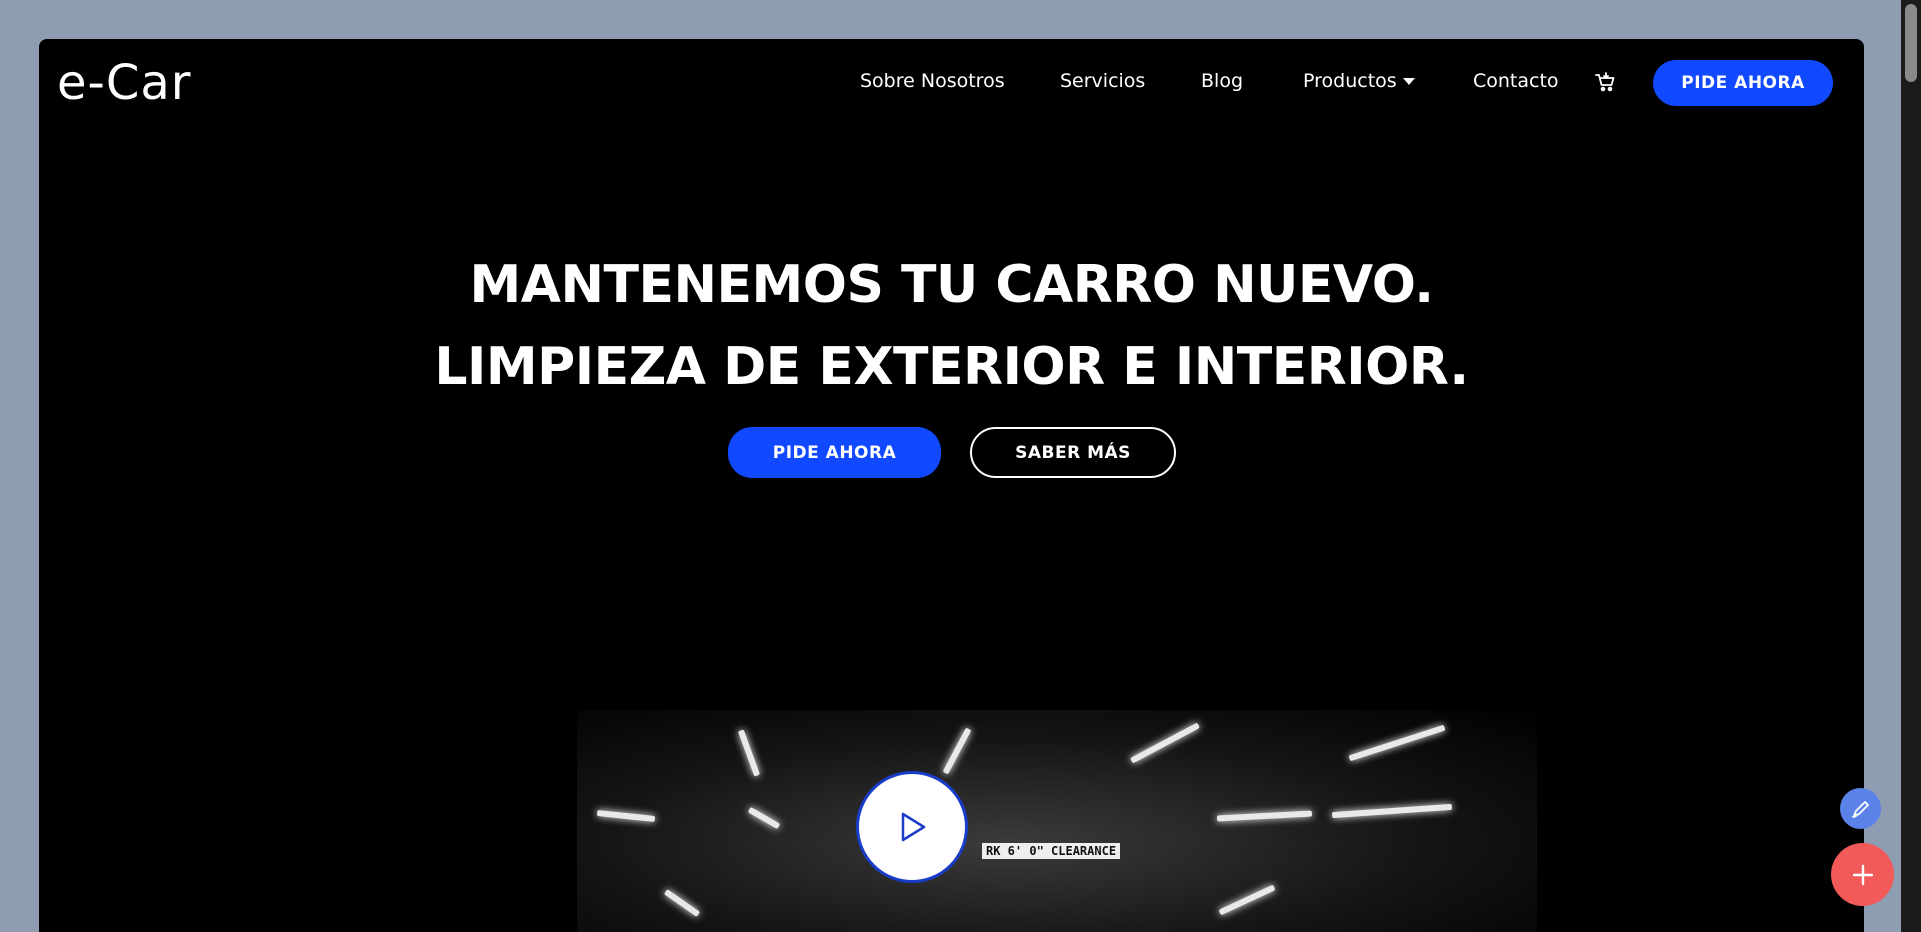  I want to click on pencil-icon, so click(1860, 809).